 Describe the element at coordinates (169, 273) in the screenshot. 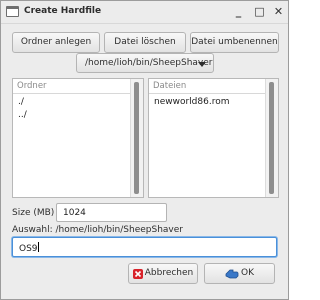

I see `cancel-button-label: Abbrechen` at that location.